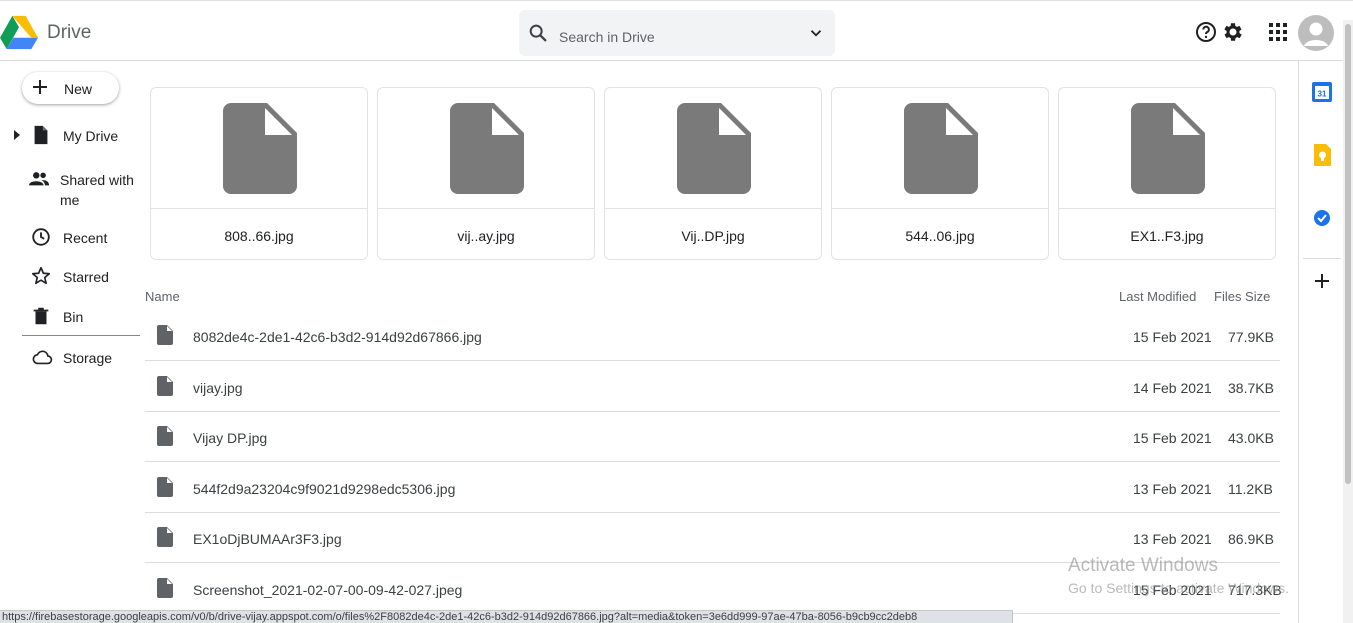 This screenshot has width=1353, height=623. Describe the element at coordinates (86, 277) in the screenshot. I see `sidebar-item-label: Starred` at that location.